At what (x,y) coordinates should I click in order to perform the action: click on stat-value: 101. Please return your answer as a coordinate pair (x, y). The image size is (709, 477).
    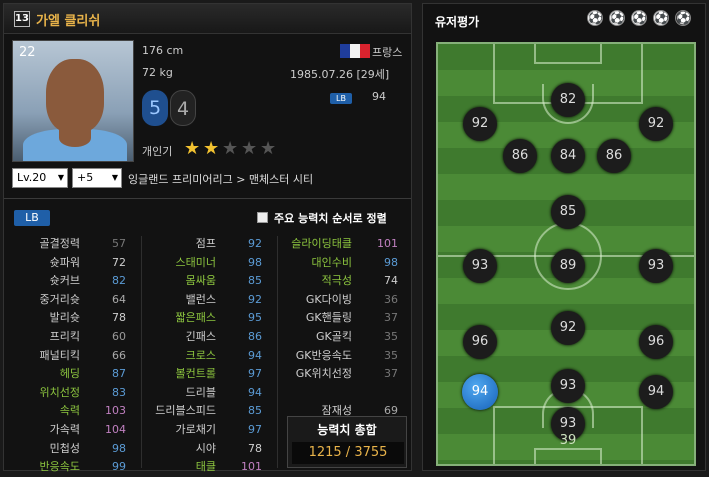
    Looking at the image, I should click on (387, 243).